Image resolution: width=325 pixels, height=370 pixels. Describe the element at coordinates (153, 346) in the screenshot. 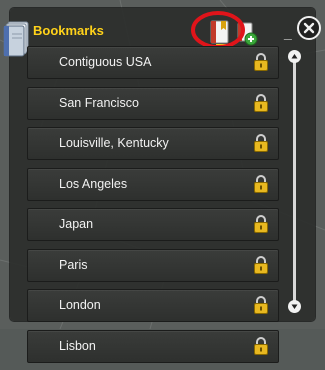

I see `list-item: Lisbon` at that location.